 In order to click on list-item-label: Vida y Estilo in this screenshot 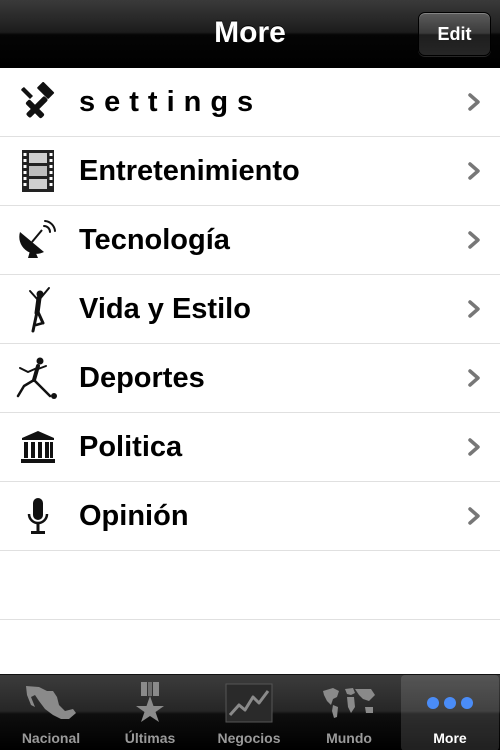, I will do `click(165, 309)`.